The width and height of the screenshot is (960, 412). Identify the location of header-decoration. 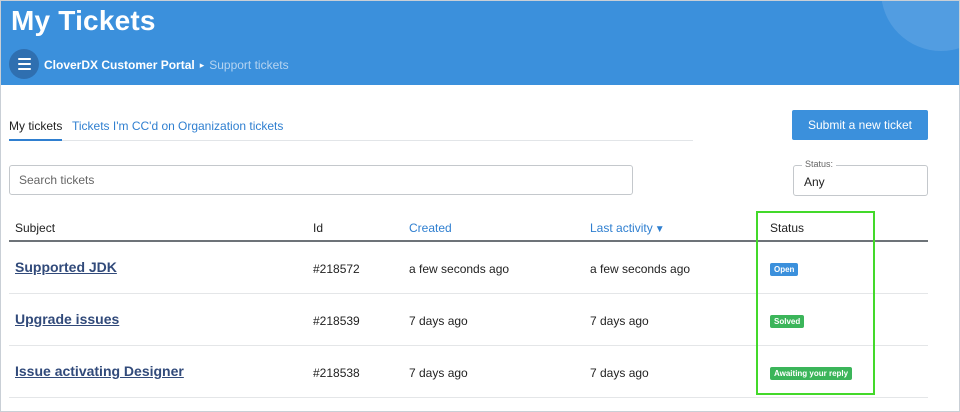
(920, 26).